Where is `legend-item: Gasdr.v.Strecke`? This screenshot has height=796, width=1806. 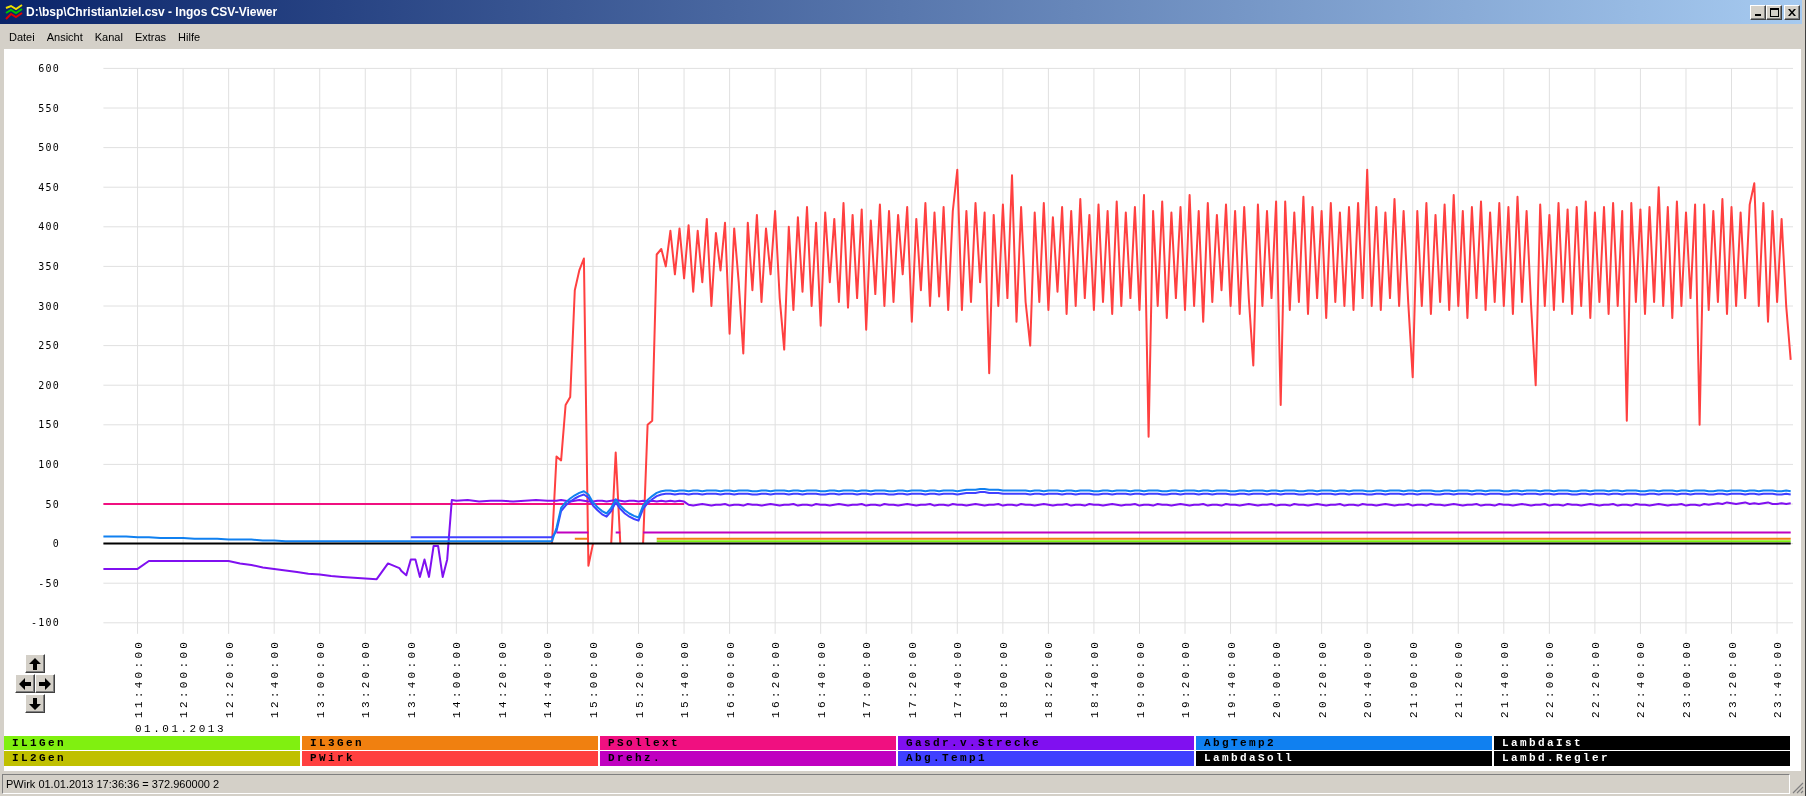
legend-item: Gasdr.v.Strecke is located at coordinates (1046, 743).